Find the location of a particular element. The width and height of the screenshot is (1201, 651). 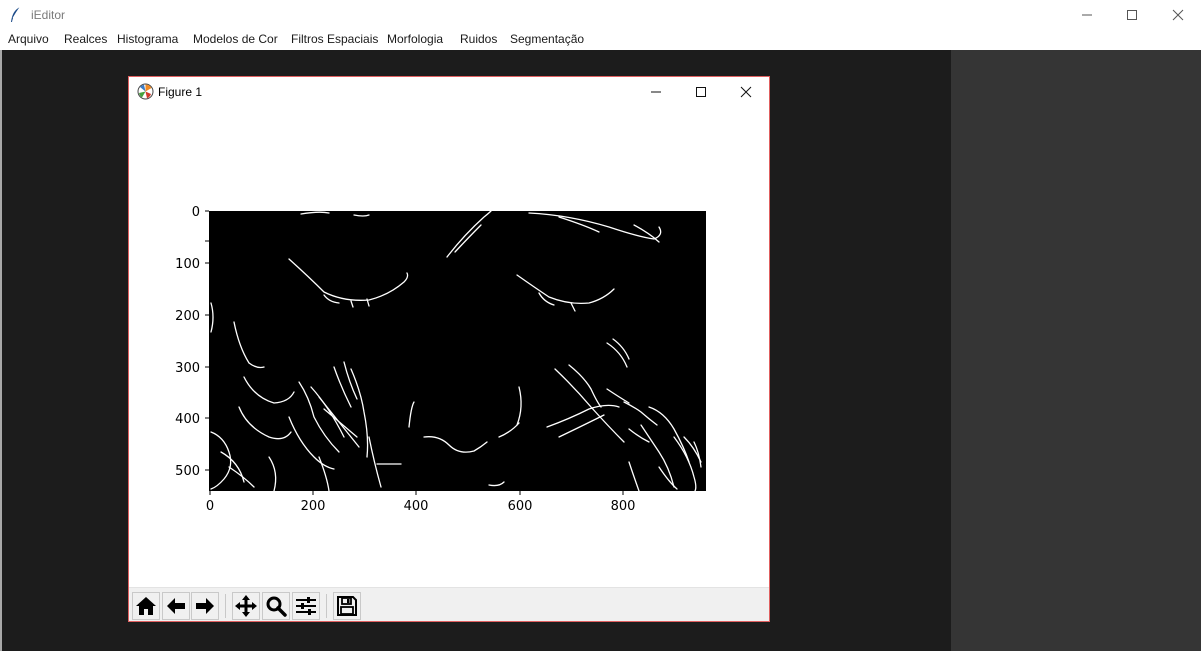

menu-histograma: Histograma is located at coordinates (147, 39).